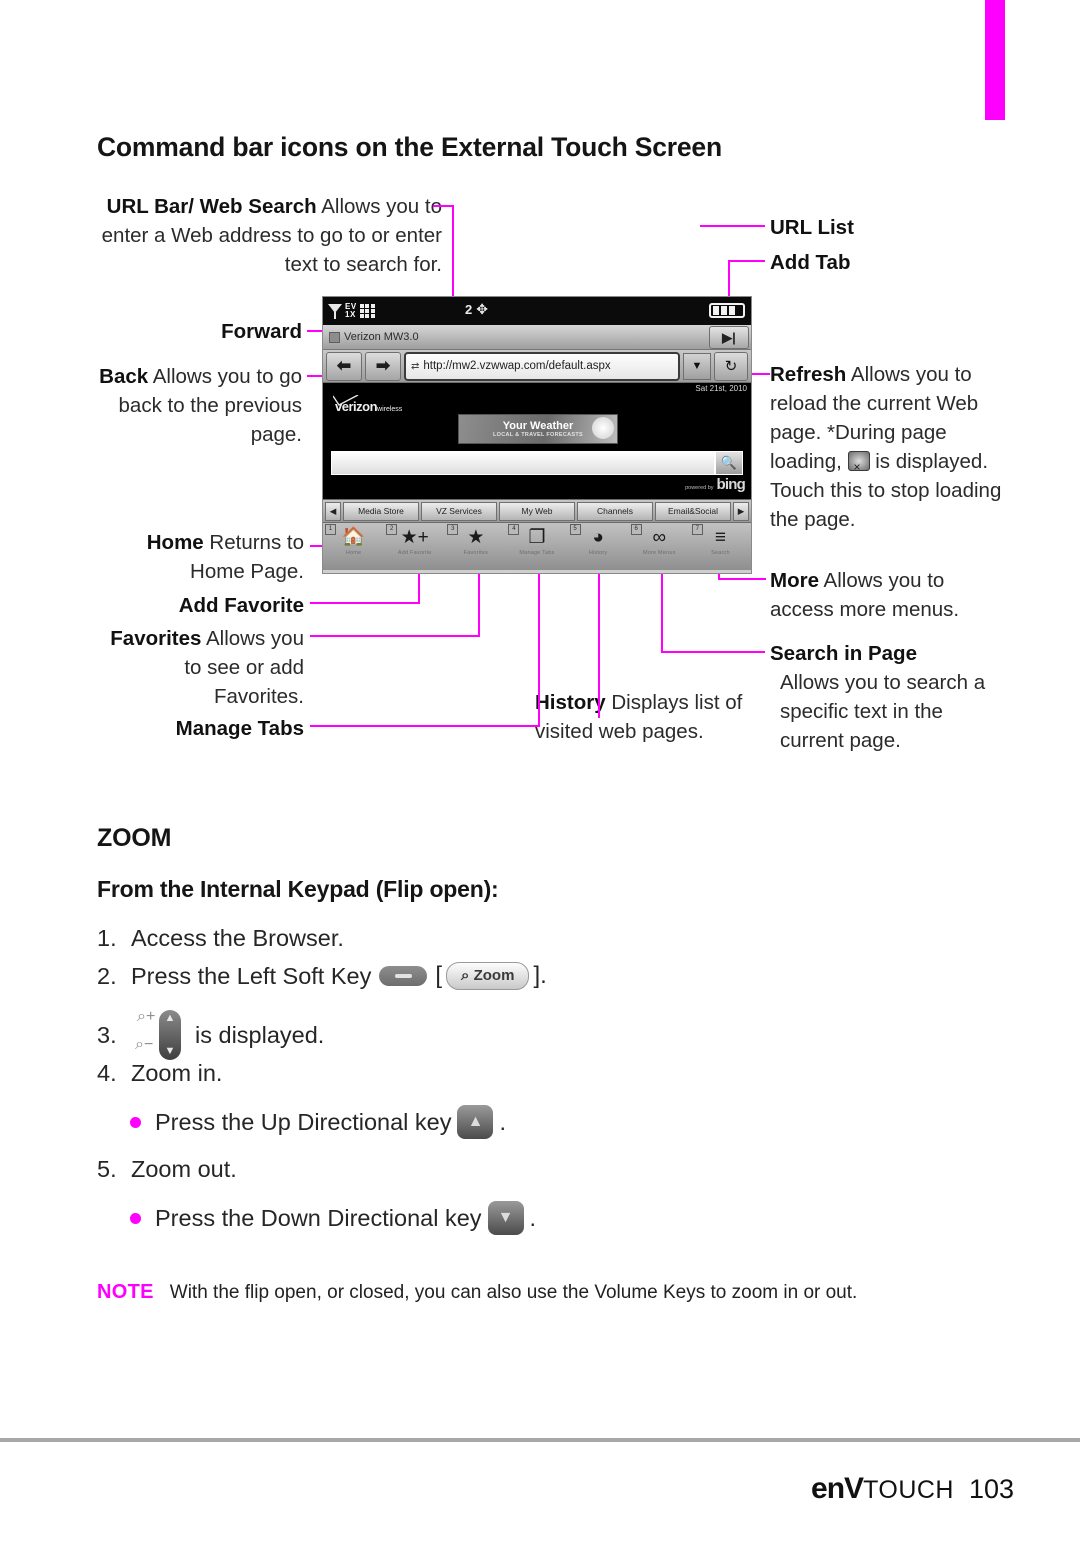 Image resolution: width=1080 pixels, height=1552 pixels. Describe the element at coordinates (858, 462) in the screenshot. I see `stop-loading-icon: ×` at that location.